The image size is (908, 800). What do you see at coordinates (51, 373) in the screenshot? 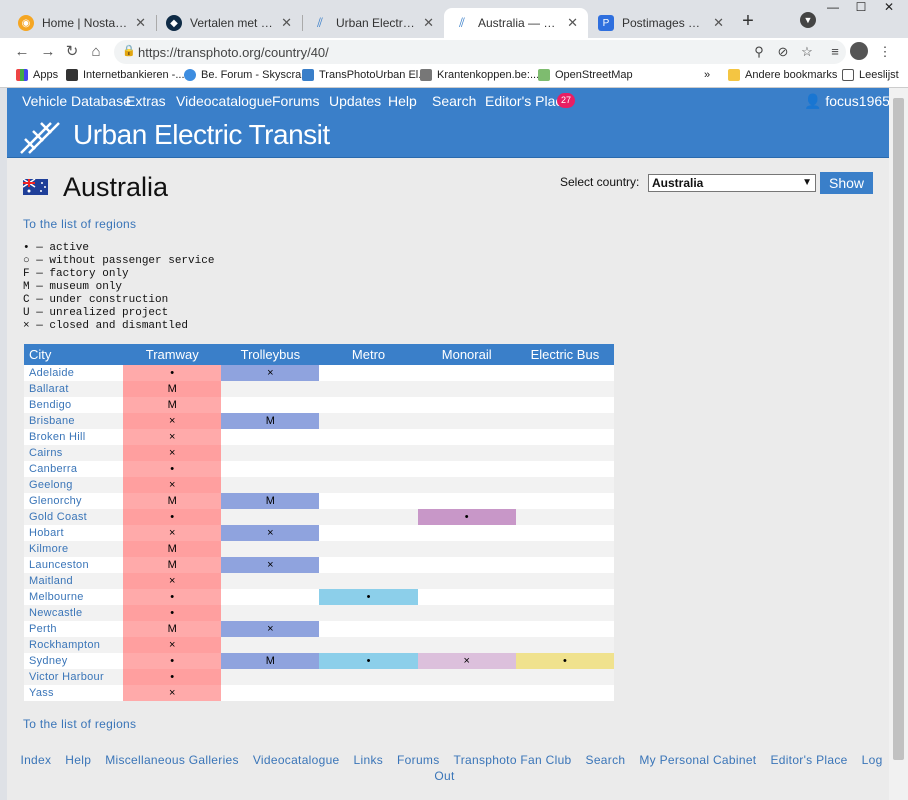
I see `city-link: Adelaide` at bounding box center [51, 373].